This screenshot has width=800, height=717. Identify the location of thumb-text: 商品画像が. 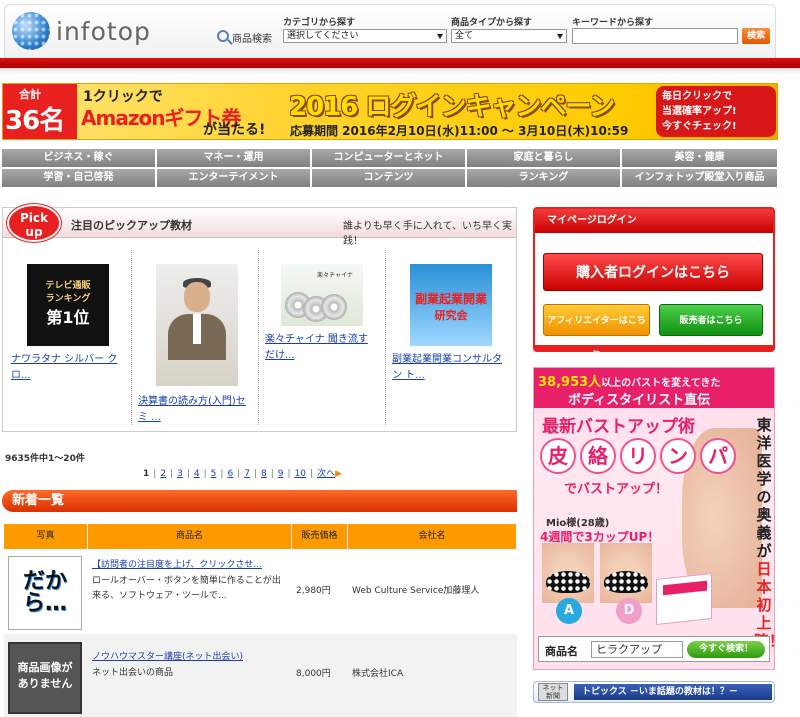
(45, 667).